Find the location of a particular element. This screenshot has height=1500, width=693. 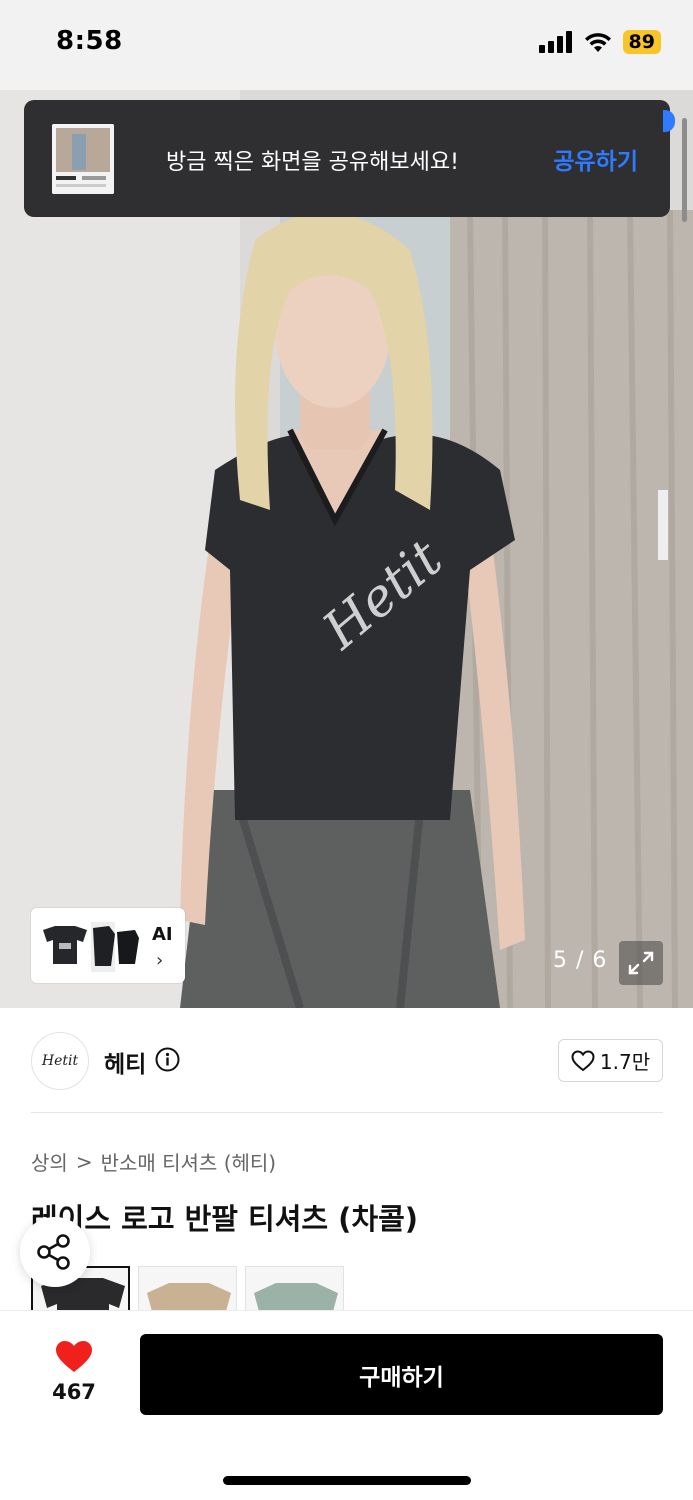

status-time: 8:58 is located at coordinates (89, 41).